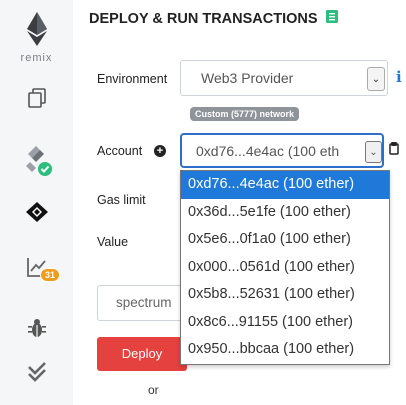 Image resolution: width=406 pixels, height=405 pixels. What do you see at coordinates (203, 18) in the screenshot?
I see `panel-title: DEPLOY & RUN TRANSACTIONS` at bounding box center [203, 18].